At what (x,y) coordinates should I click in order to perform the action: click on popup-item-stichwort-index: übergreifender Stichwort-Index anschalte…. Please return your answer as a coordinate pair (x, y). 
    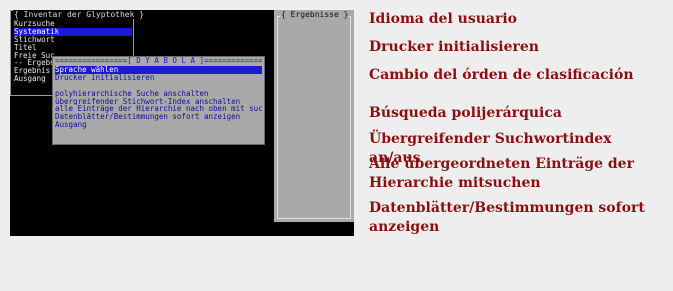
    Looking at the image, I should click on (158, 102).